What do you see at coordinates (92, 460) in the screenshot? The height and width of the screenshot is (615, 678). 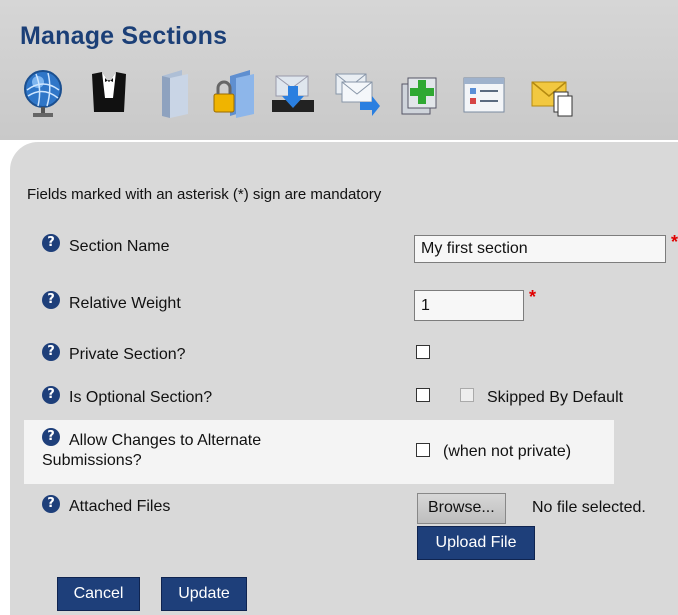 I see `allow-changes-label-line2: Submissions?` at bounding box center [92, 460].